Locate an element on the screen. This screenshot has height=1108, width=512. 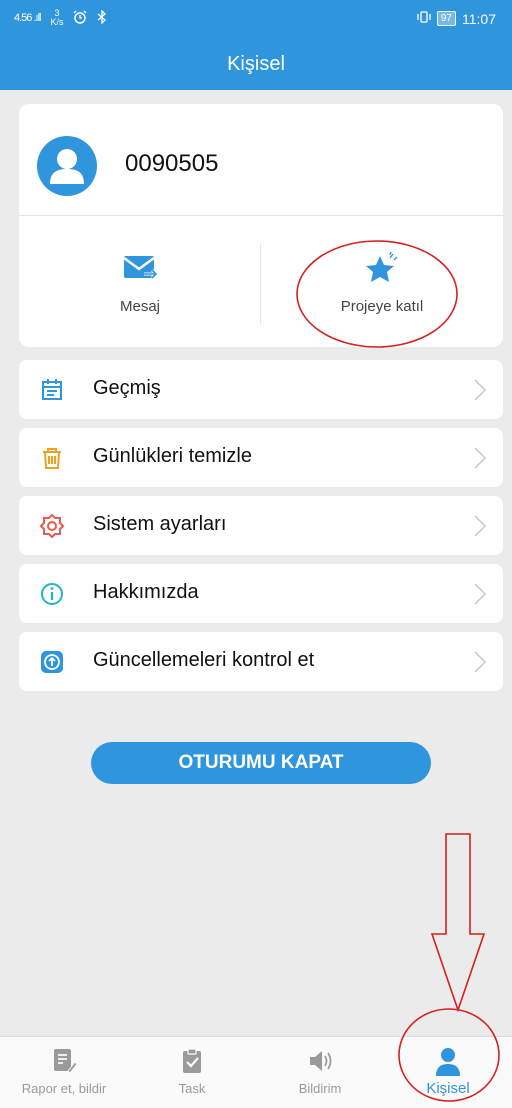
tab-personal: Kişisel is located at coordinates (448, 1072).